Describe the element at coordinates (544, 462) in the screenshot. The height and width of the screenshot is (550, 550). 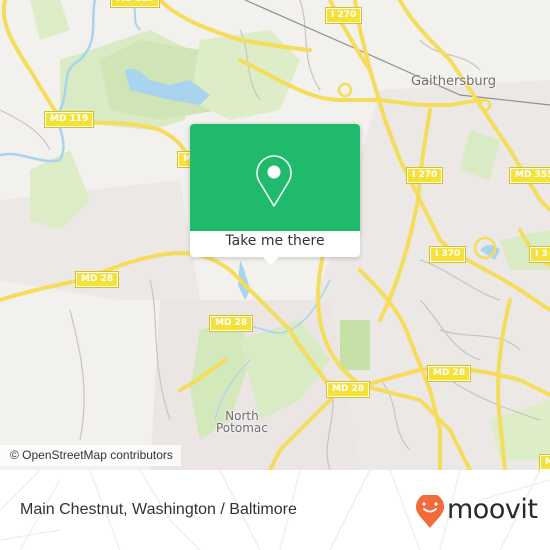
I see `road-shield-m-clipped: M` at that location.